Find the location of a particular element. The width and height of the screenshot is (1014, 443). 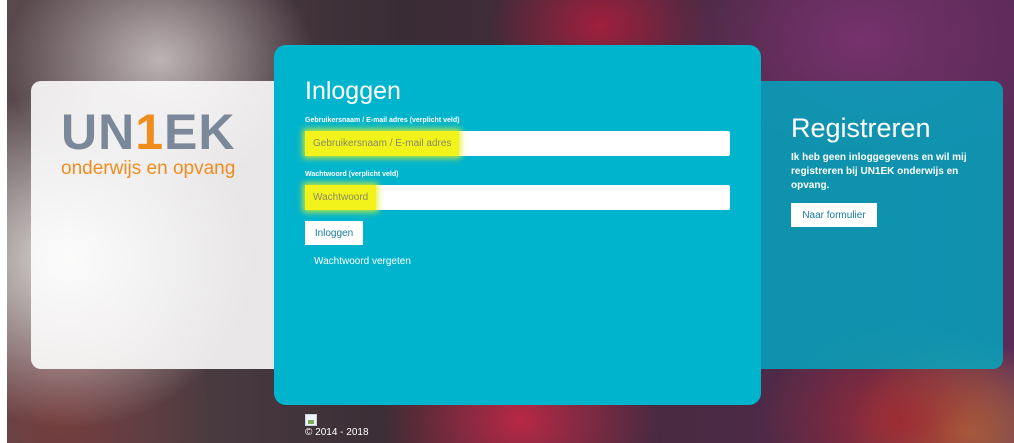

username-placeholder: Gebruikersnaam / E-mail adres is located at coordinates (382, 143).